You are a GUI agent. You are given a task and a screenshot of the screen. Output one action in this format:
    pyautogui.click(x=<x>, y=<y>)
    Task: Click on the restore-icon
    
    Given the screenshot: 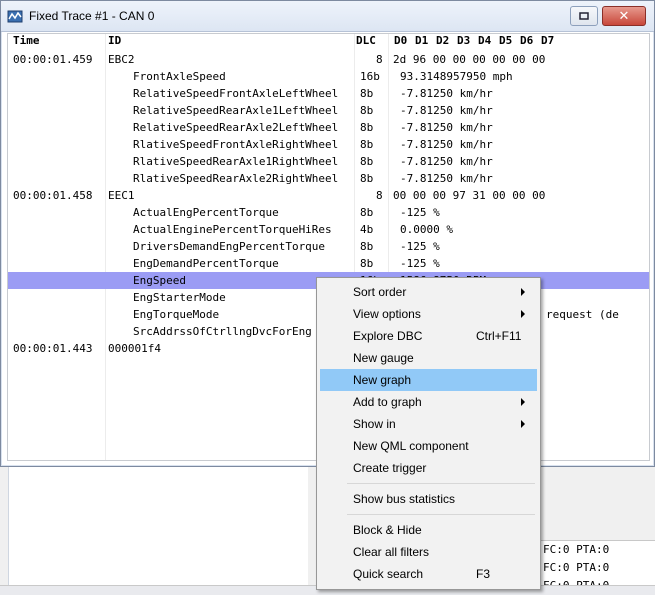 What is the action you would take?
    pyautogui.click(x=584, y=16)
    